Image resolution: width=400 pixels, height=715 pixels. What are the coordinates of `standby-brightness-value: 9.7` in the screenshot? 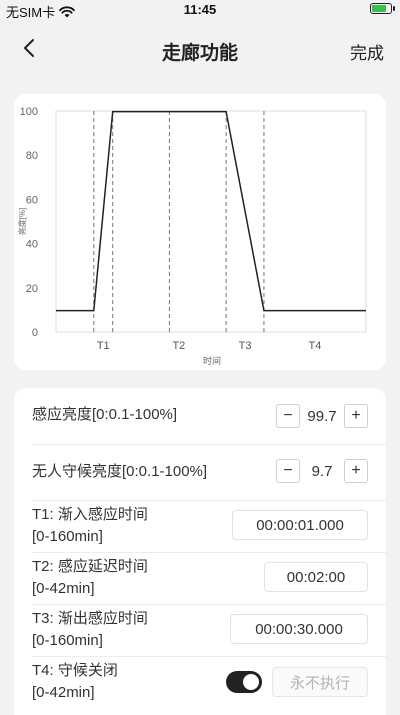 It's located at (322, 471).